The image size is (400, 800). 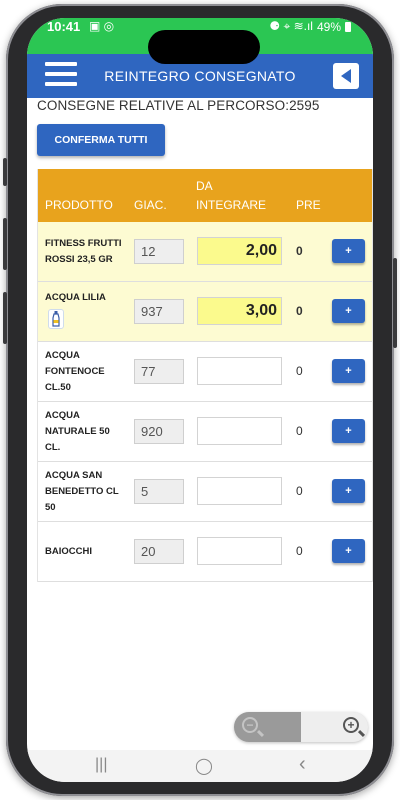 I want to click on product-name: BAIOCCHI, so click(x=85, y=552).